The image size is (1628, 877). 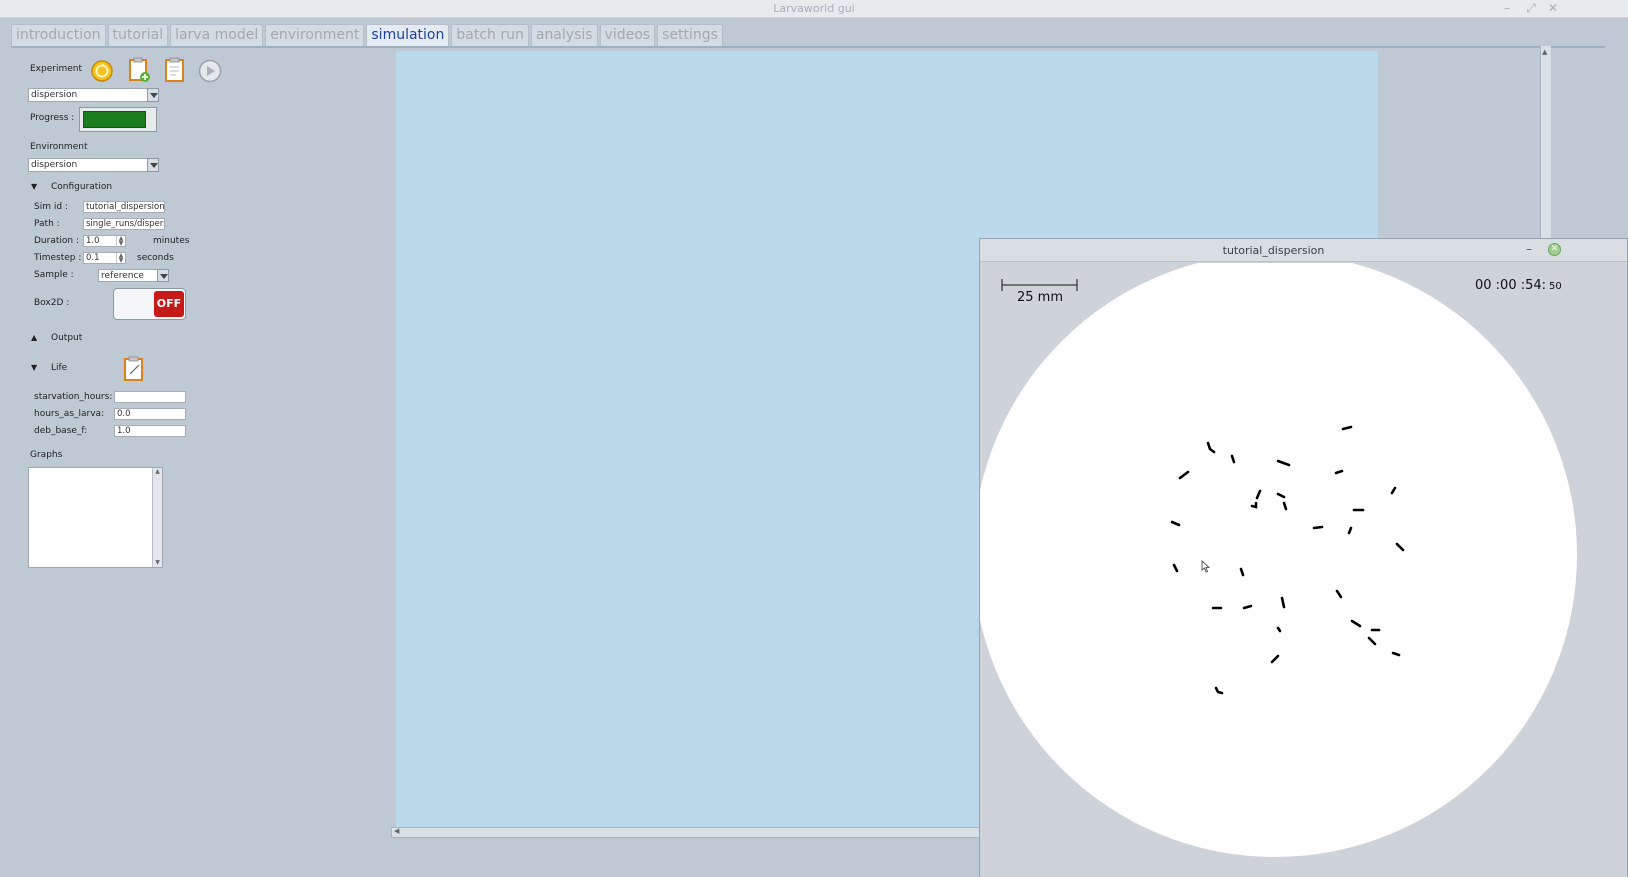 What do you see at coordinates (157, 563) in the screenshot?
I see `scroll-down-icon: ▼` at bounding box center [157, 563].